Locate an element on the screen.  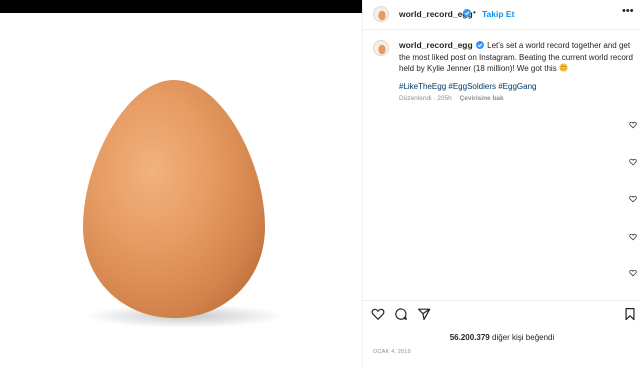
caption-avatar is located at coordinates (381, 48).